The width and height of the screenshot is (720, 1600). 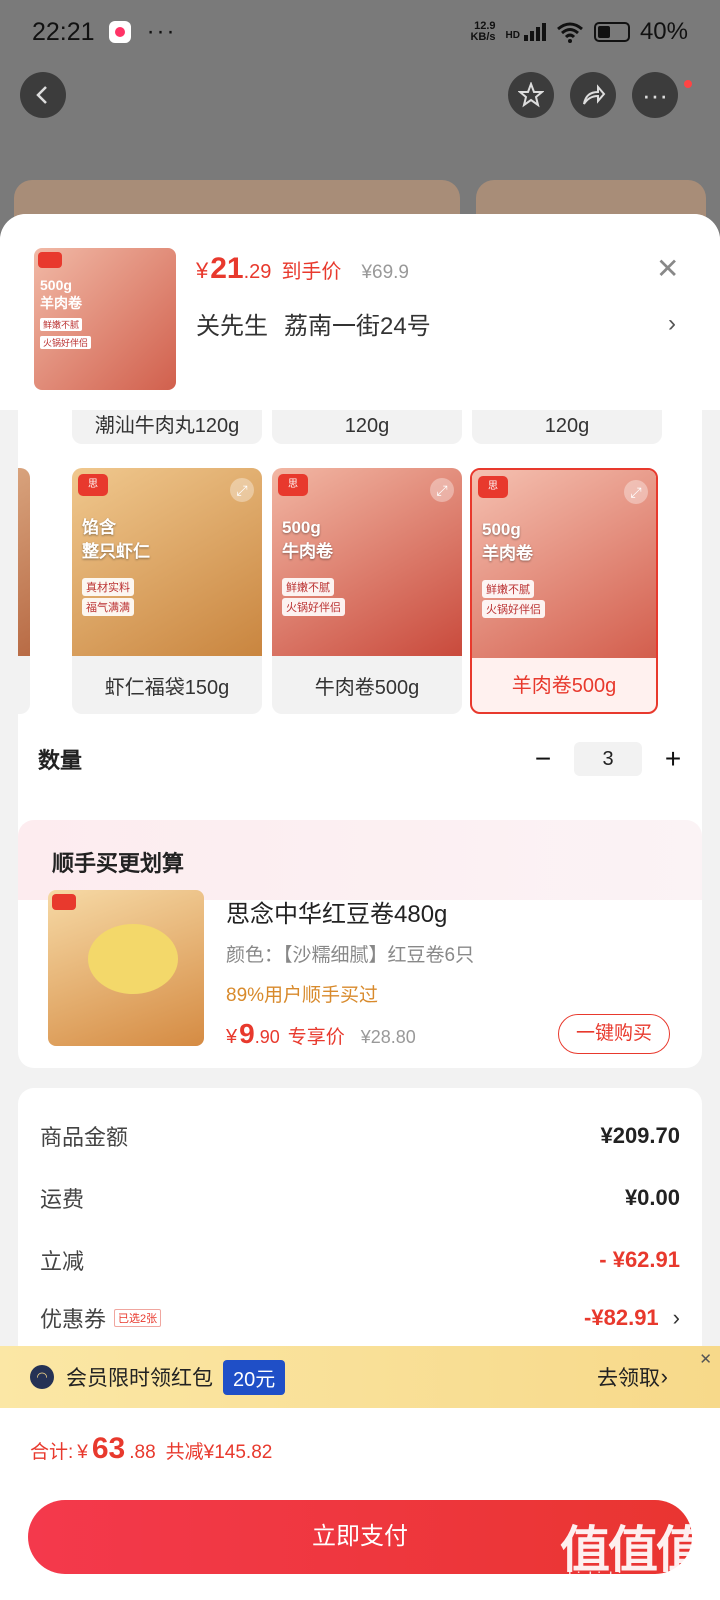 I want to click on quantity-label: 数量, so click(x=60, y=760).